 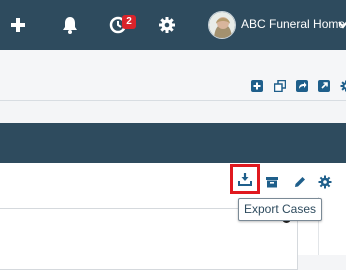 I want to click on export-cases-button, so click(x=245, y=179).